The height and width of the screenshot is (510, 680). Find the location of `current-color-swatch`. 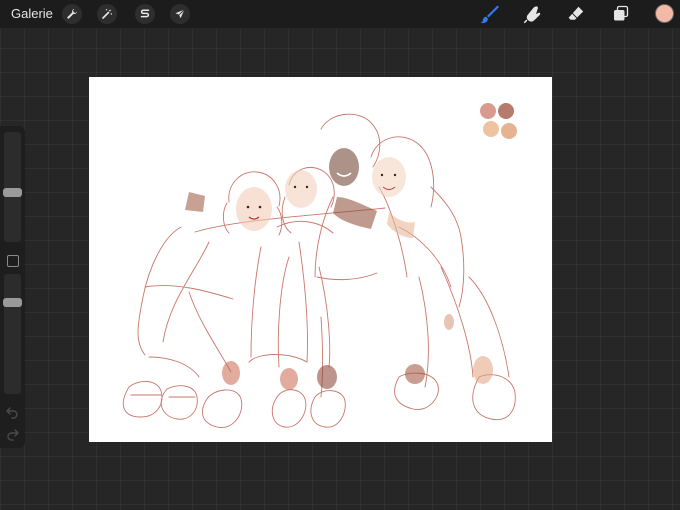

current-color-swatch is located at coordinates (664, 13).